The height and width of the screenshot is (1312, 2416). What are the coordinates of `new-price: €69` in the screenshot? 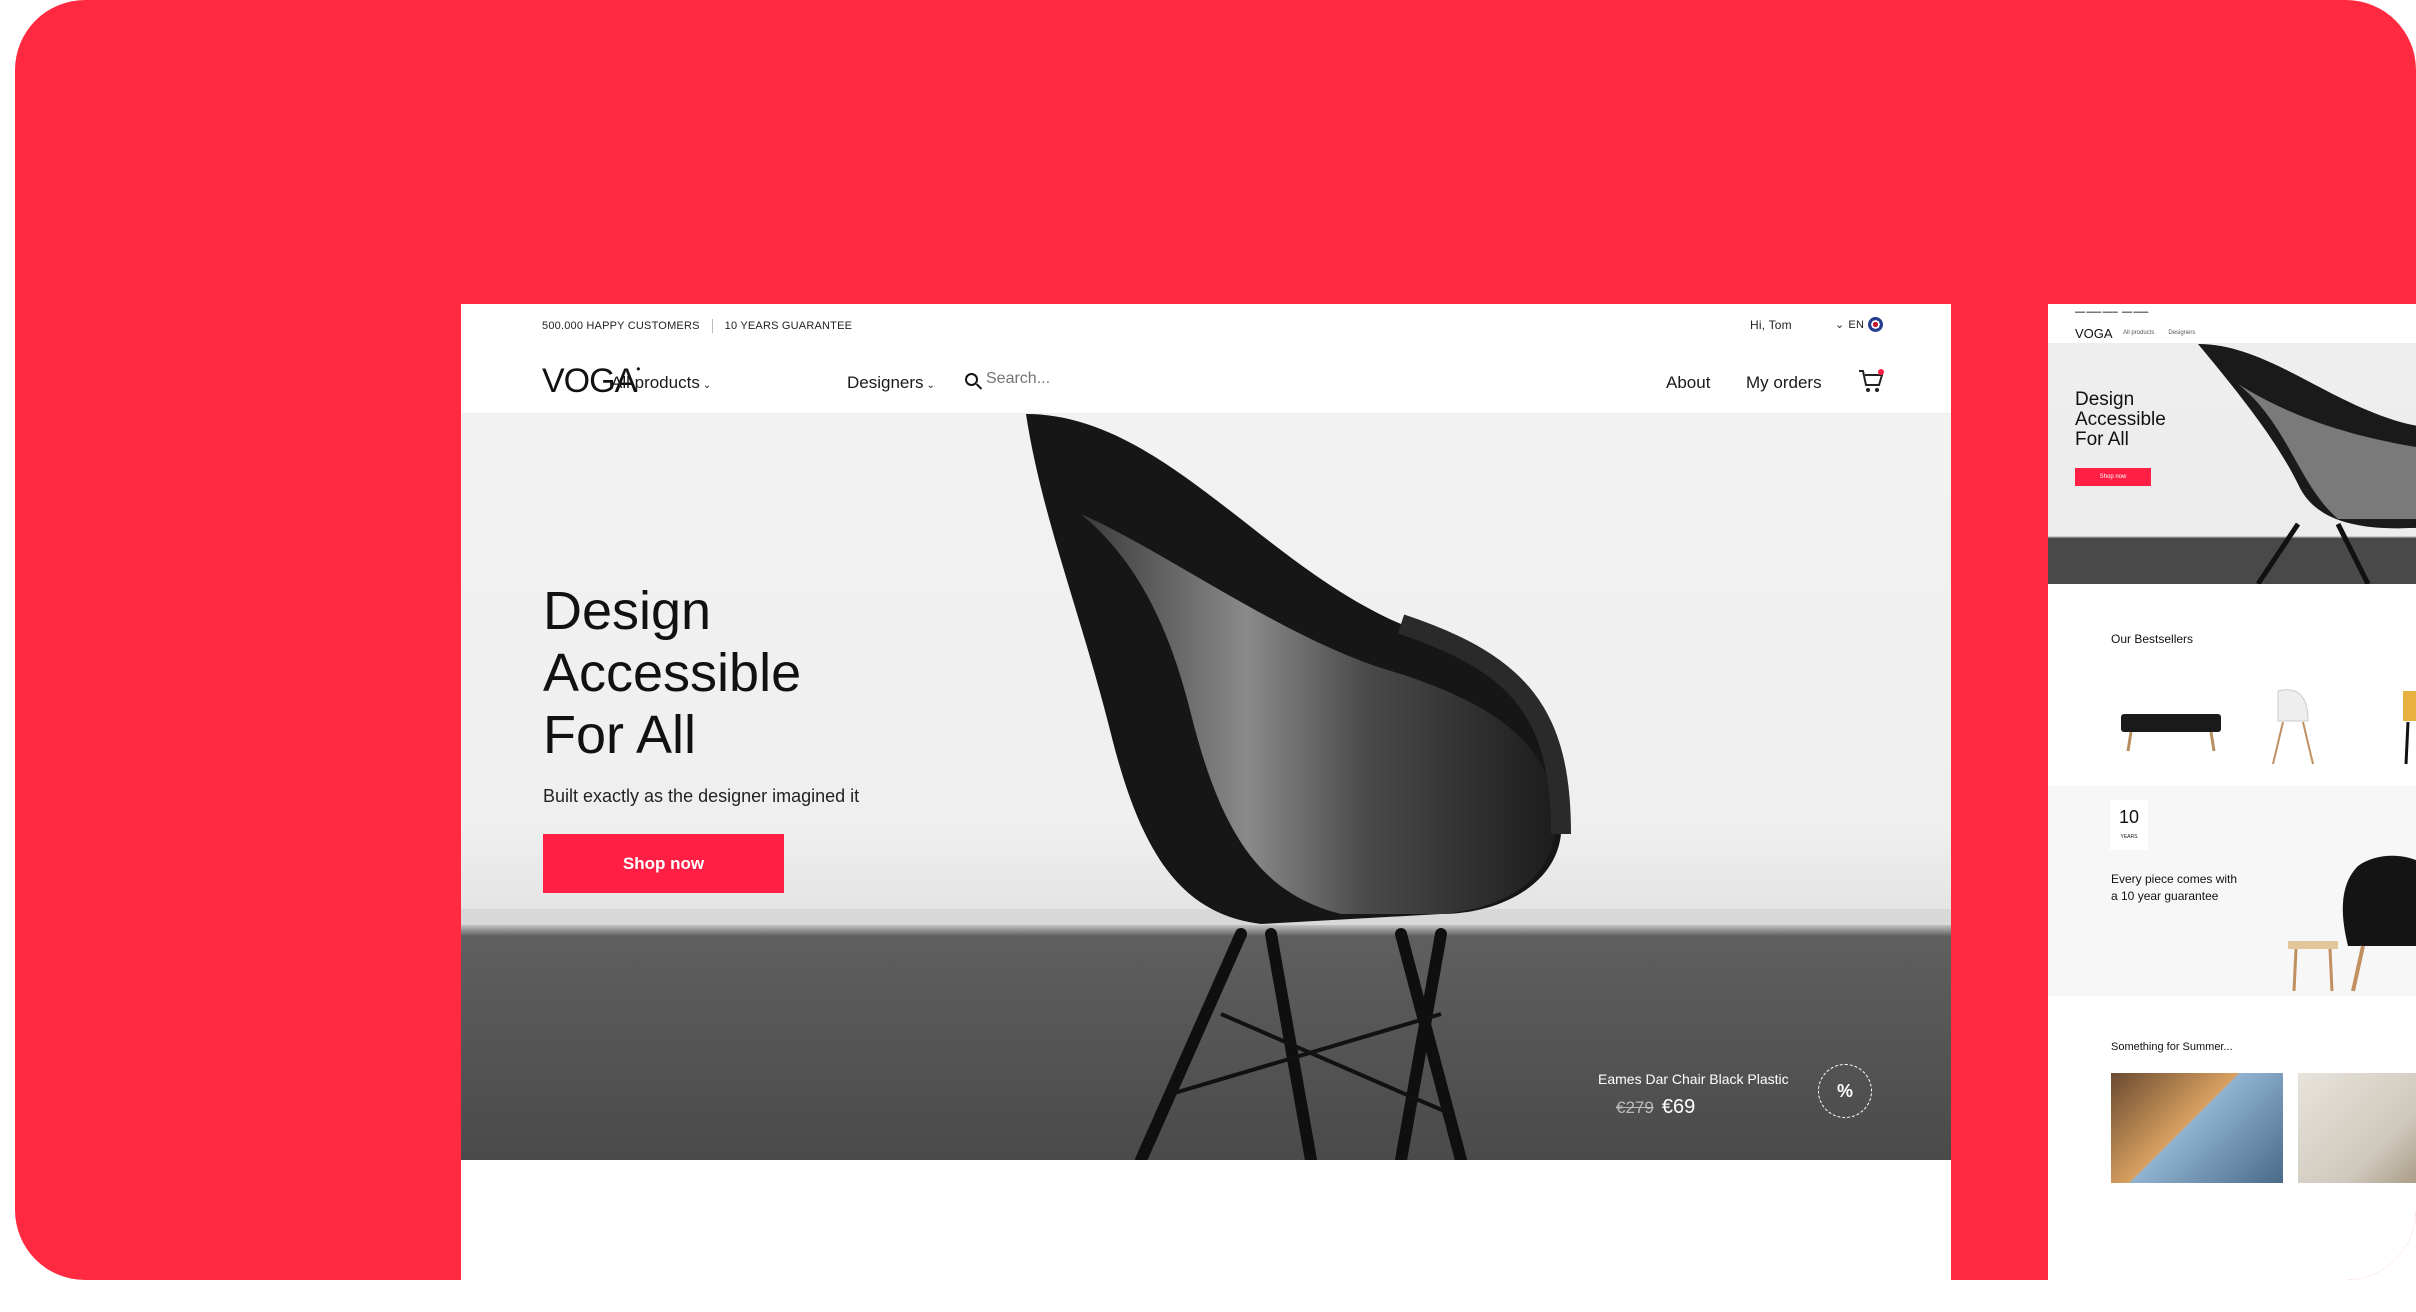 It's located at (1678, 1107).